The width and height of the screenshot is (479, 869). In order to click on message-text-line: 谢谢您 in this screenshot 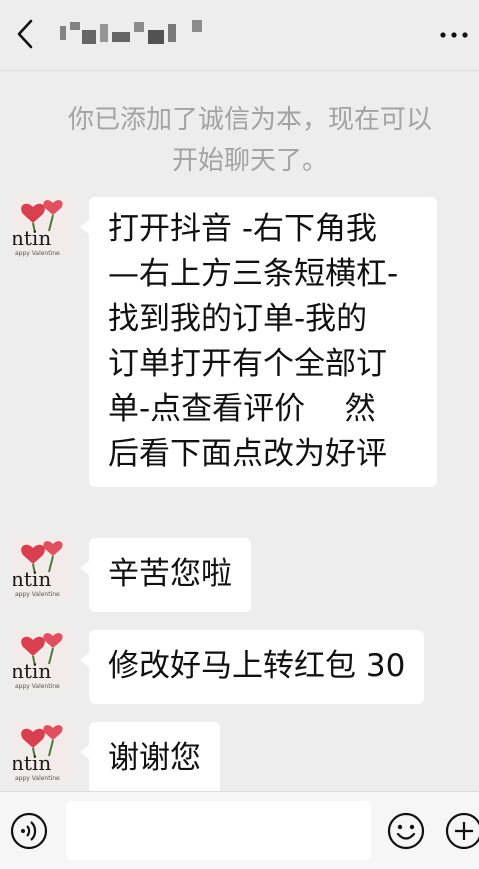, I will do `click(154, 758)`.